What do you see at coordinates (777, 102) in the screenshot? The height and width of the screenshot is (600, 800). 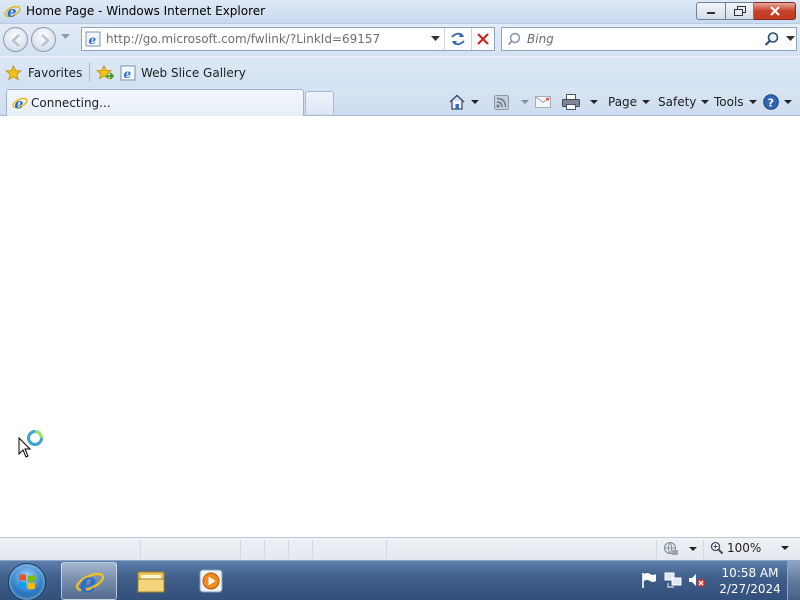 I see `help-button: ?` at bounding box center [777, 102].